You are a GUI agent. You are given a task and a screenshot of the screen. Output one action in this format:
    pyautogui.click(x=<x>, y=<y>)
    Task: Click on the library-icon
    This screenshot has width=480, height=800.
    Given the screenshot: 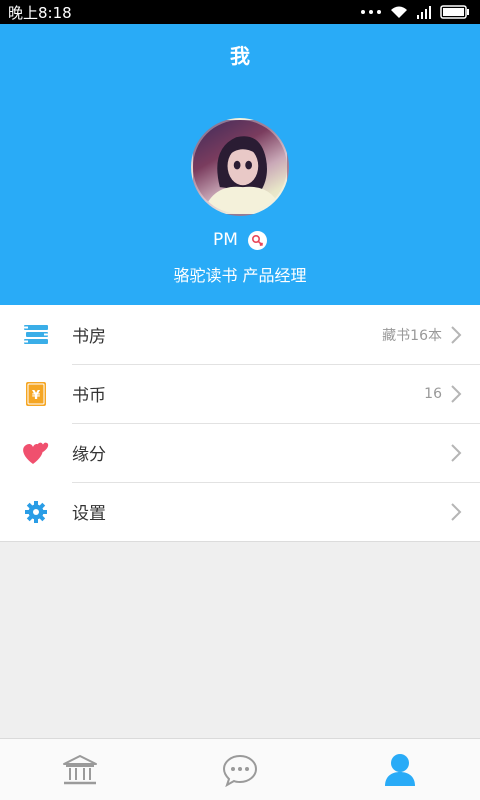 What is the action you would take?
    pyautogui.click(x=80, y=769)
    